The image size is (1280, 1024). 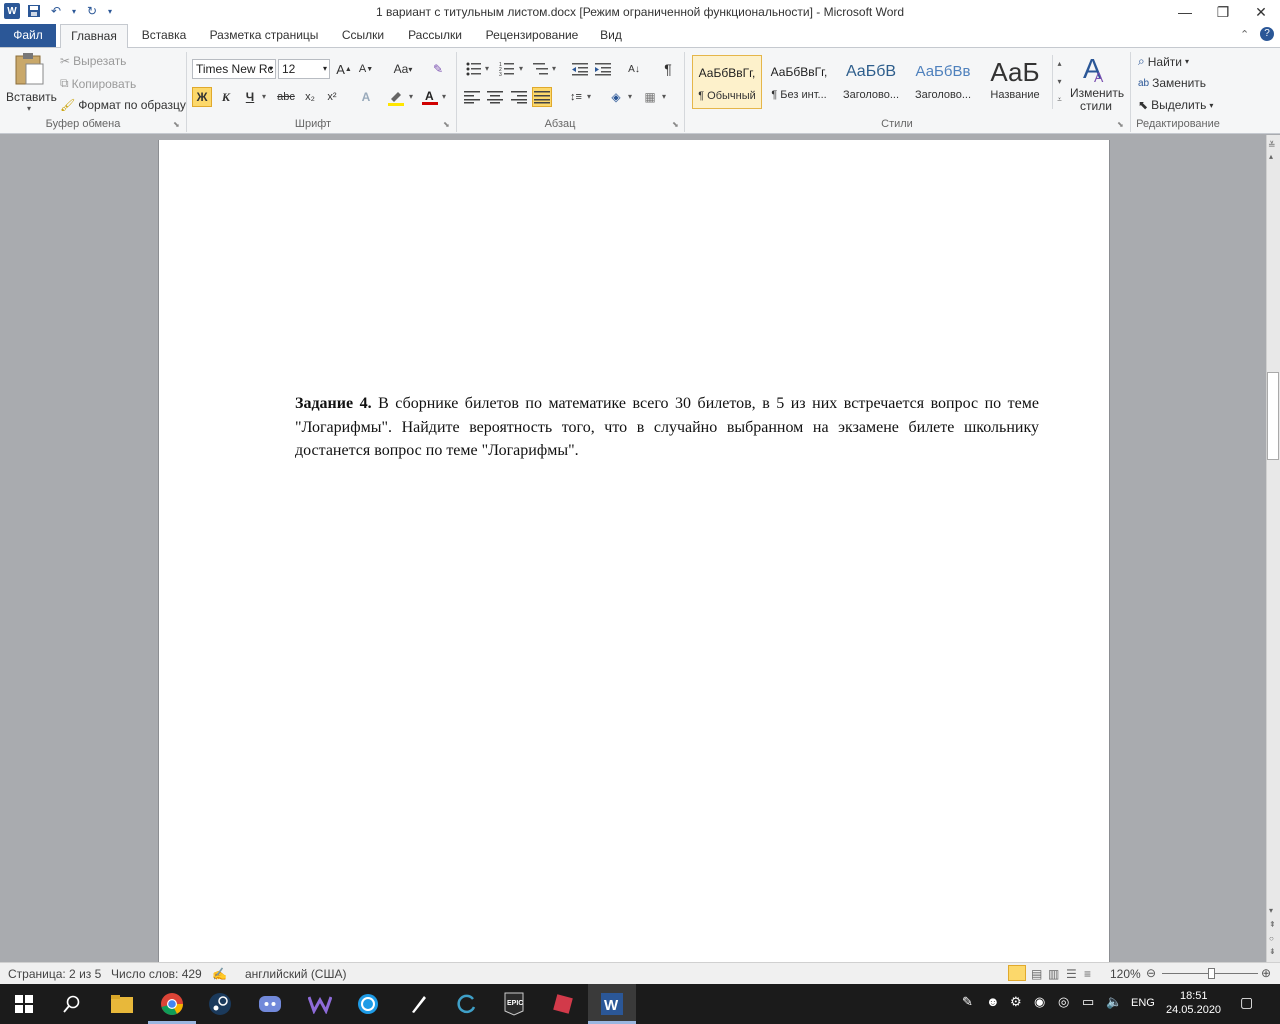 I want to click on subscript-button: x₂, so click(x=310, y=97).